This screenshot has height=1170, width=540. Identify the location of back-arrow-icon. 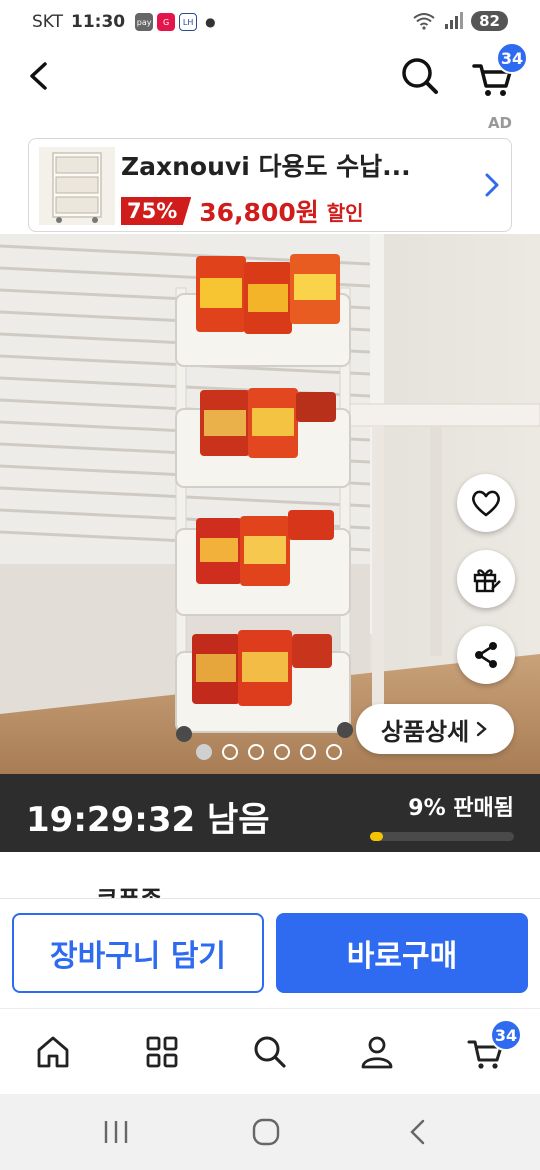
(38, 76).